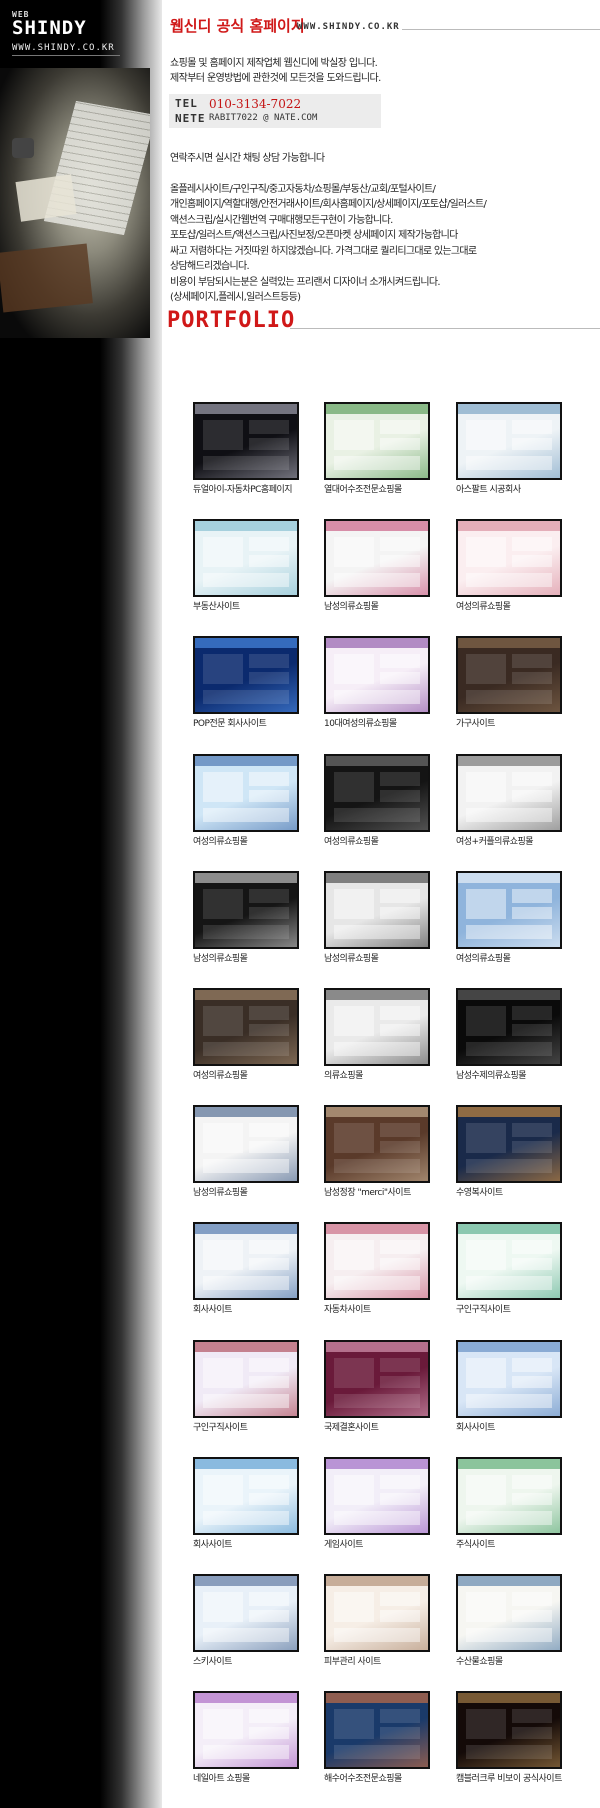 The width and height of the screenshot is (600, 1808). I want to click on portfolio-caption: 남성수제의류쇼핑몰, so click(491, 1076).